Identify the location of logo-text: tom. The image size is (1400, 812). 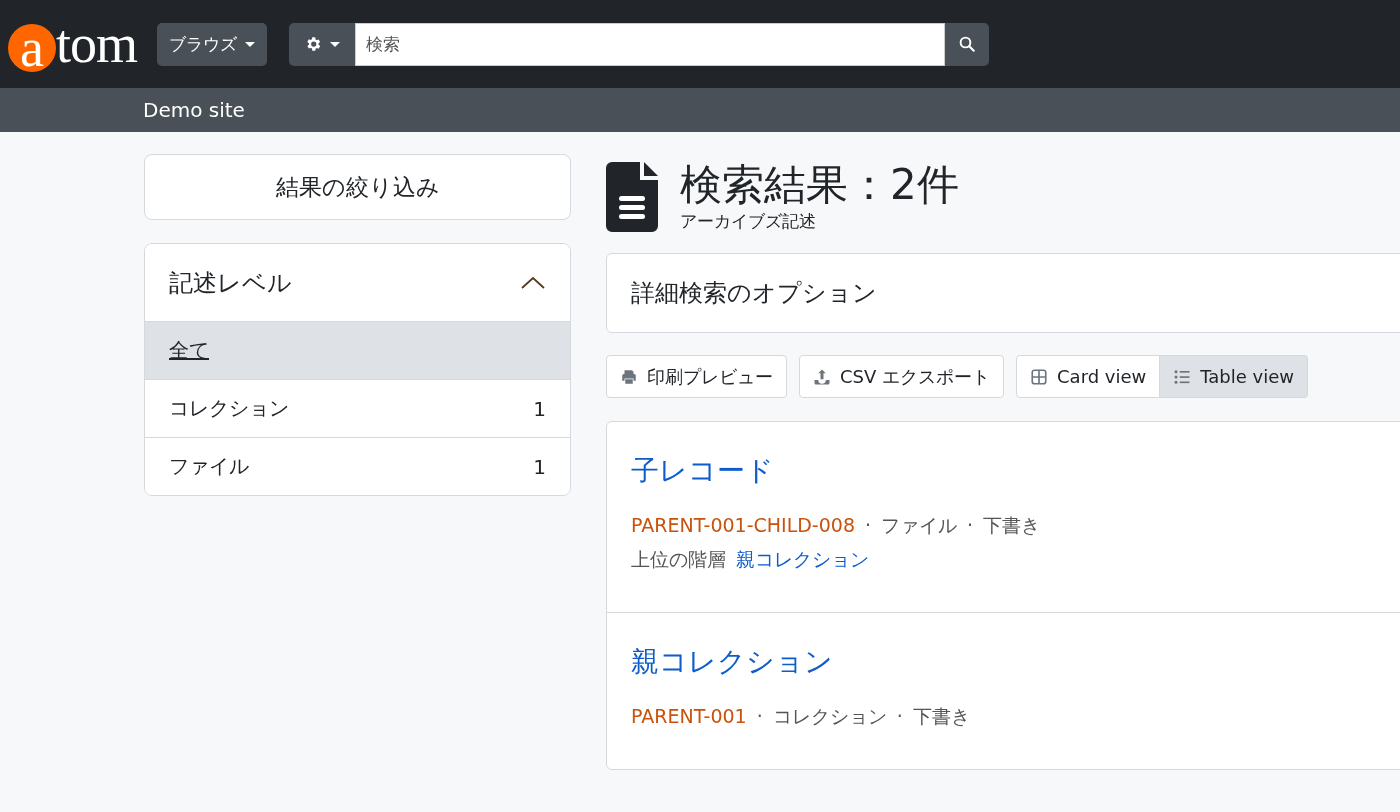
(96, 44).